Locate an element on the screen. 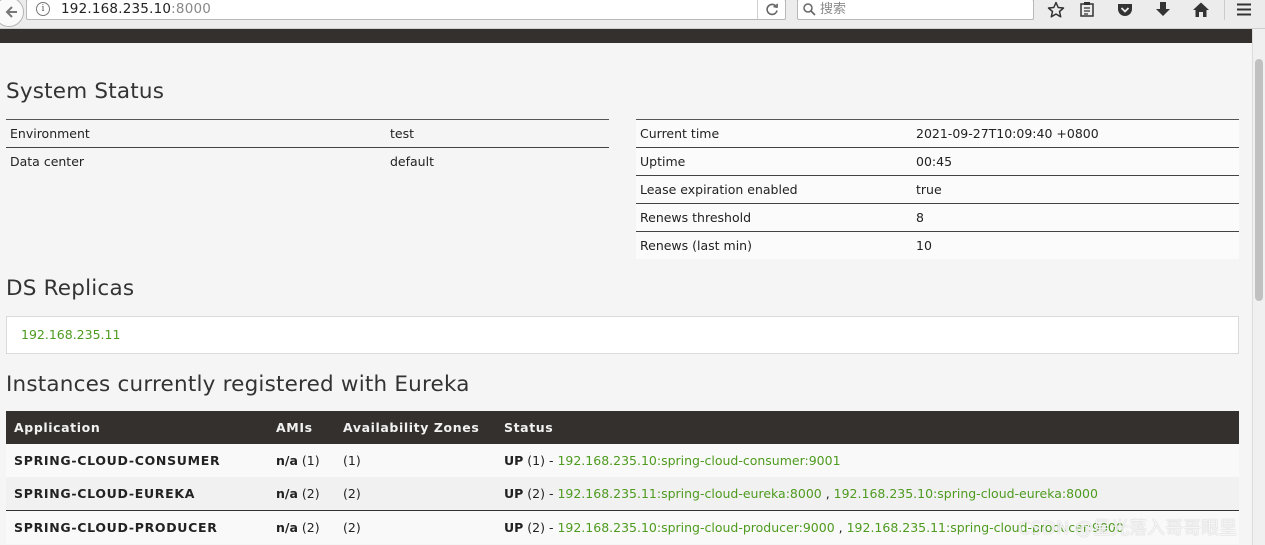  col-header-zones: Availability Zones is located at coordinates (415, 427).